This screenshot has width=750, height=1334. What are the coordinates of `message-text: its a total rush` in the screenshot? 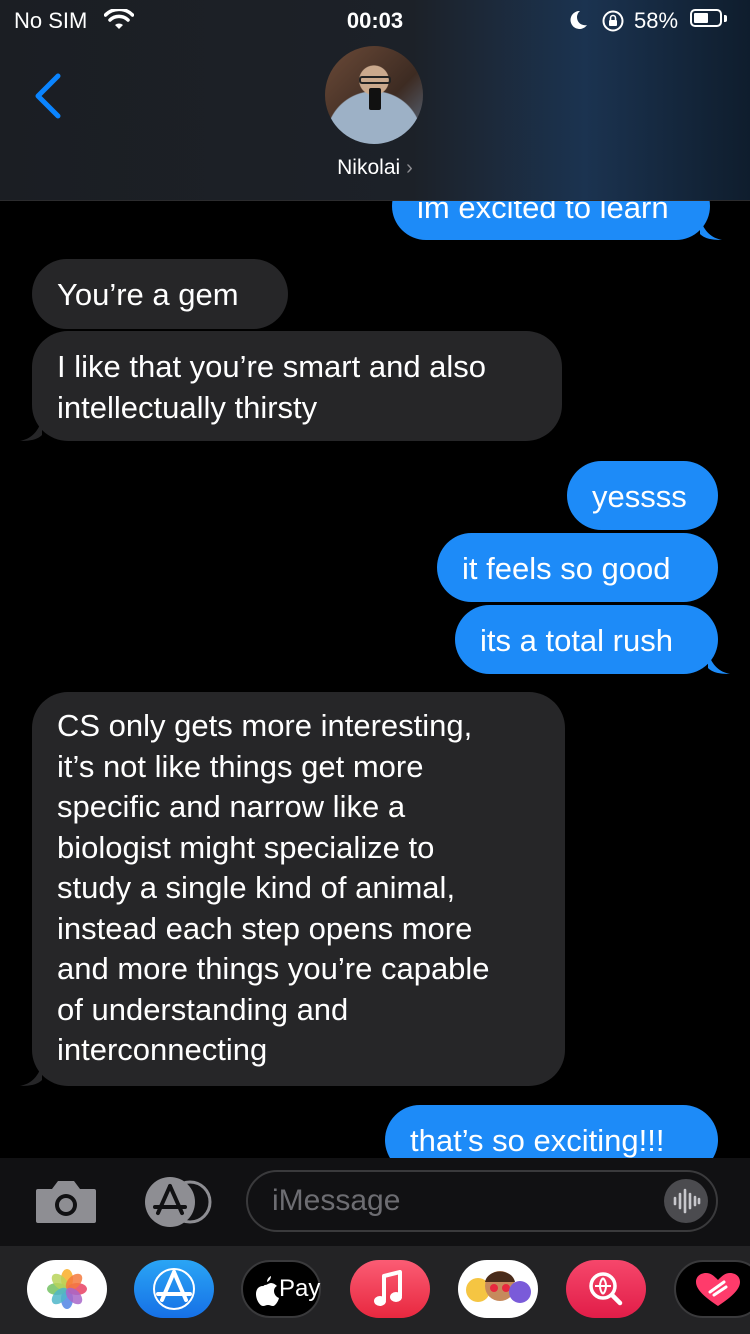 It's located at (576, 640).